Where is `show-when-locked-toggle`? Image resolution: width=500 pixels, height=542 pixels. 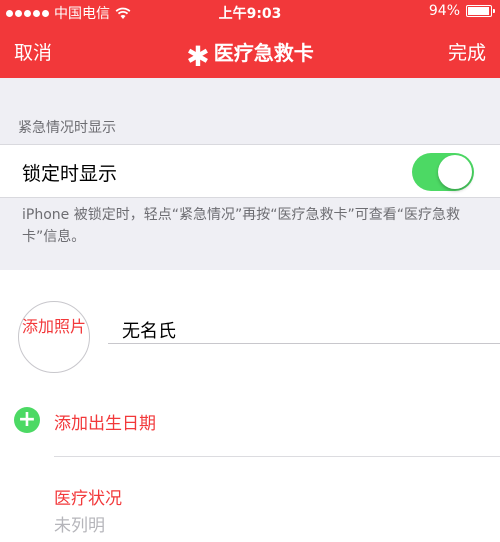 show-when-locked-toggle is located at coordinates (443, 172).